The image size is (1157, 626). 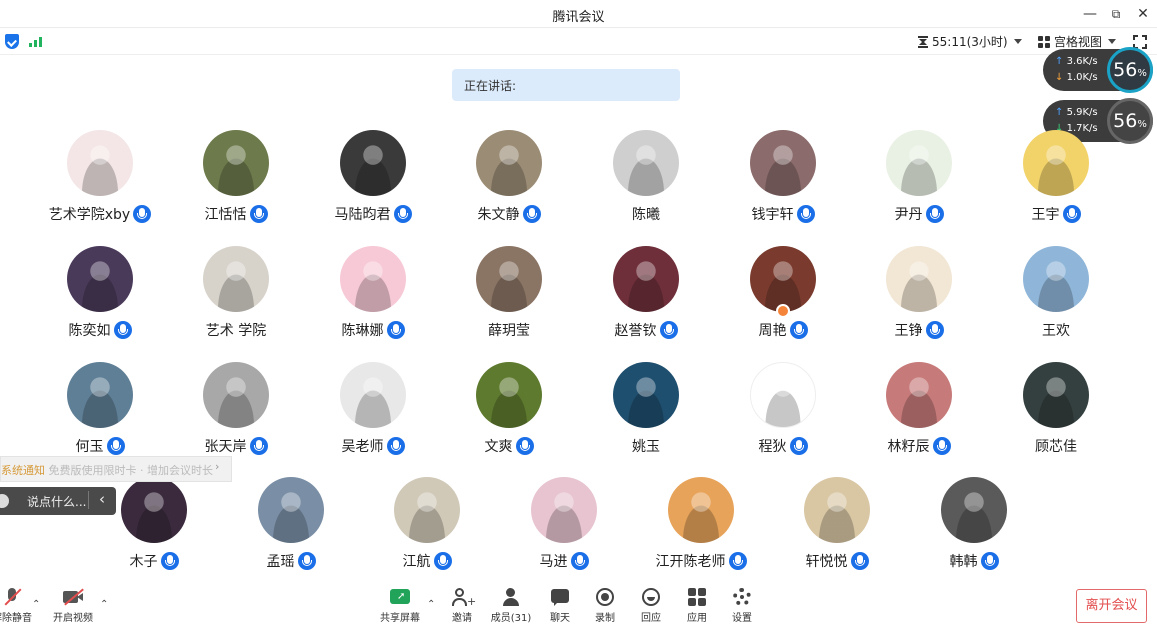 What do you see at coordinates (511, 605) in the screenshot?
I see `members-button: 成员(31)` at bounding box center [511, 605].